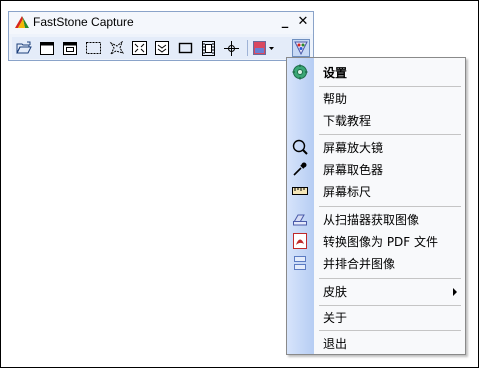  Describe the element at coordinates (335, 99) in the screenshot. I see `menu-item-label: 帮助` at that location.